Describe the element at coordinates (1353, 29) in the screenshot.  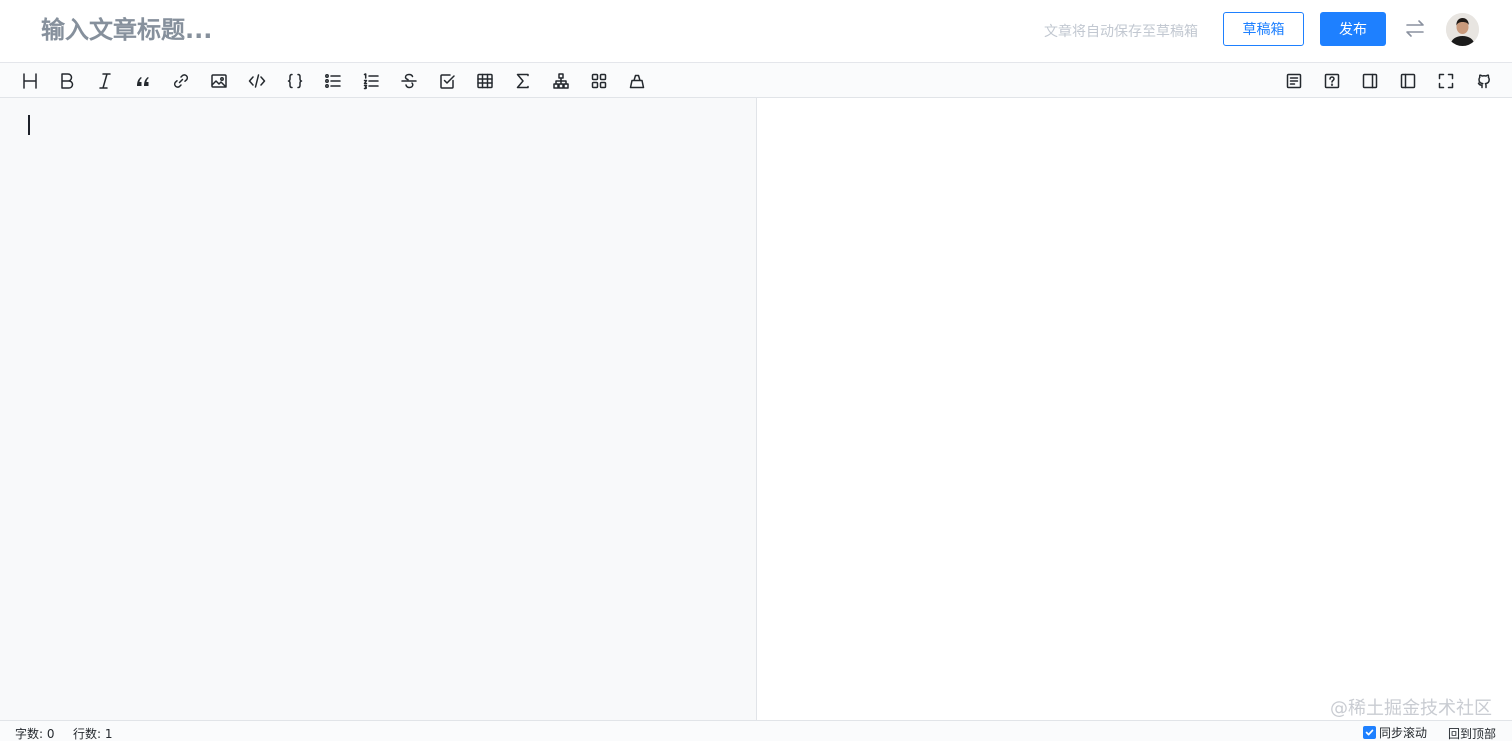
I see `publish-button: 发布` at that location.